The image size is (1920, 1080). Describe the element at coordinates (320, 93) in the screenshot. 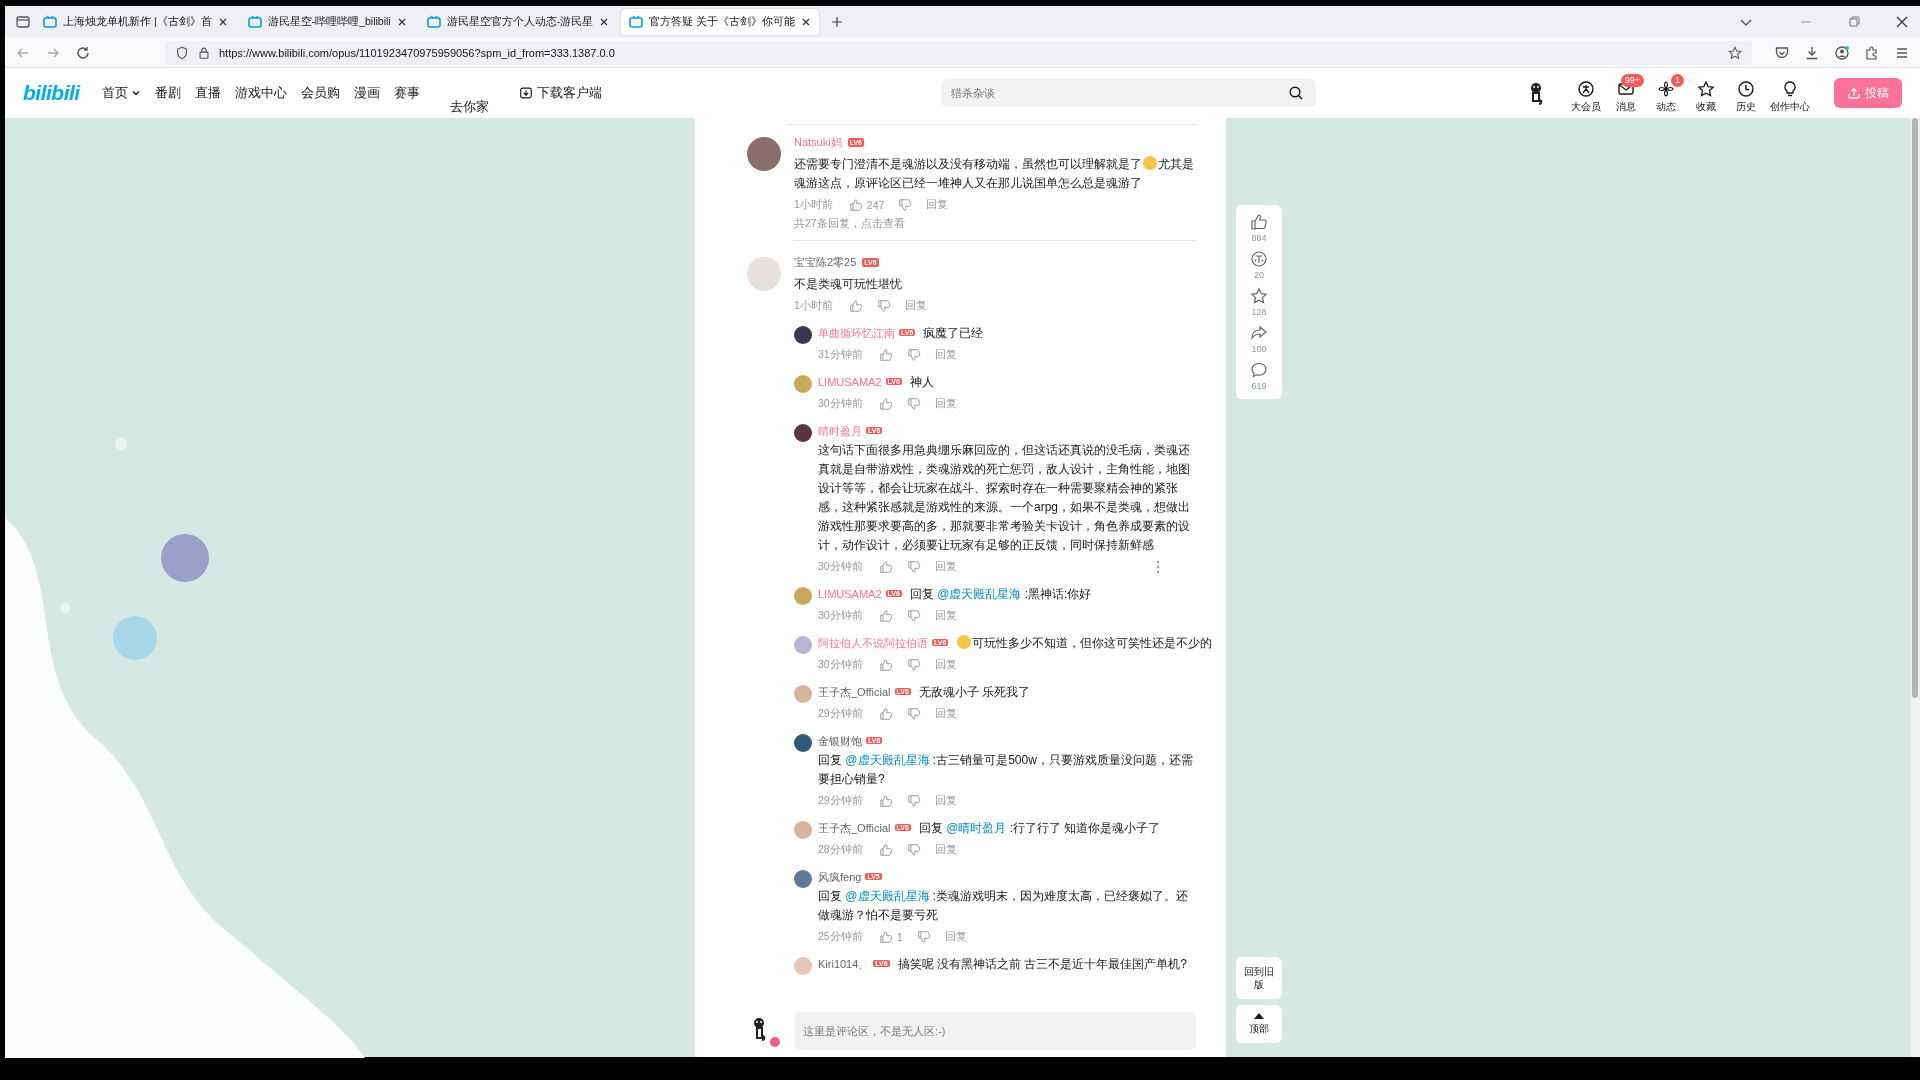

I see `nav-link: 会员购` at that location.